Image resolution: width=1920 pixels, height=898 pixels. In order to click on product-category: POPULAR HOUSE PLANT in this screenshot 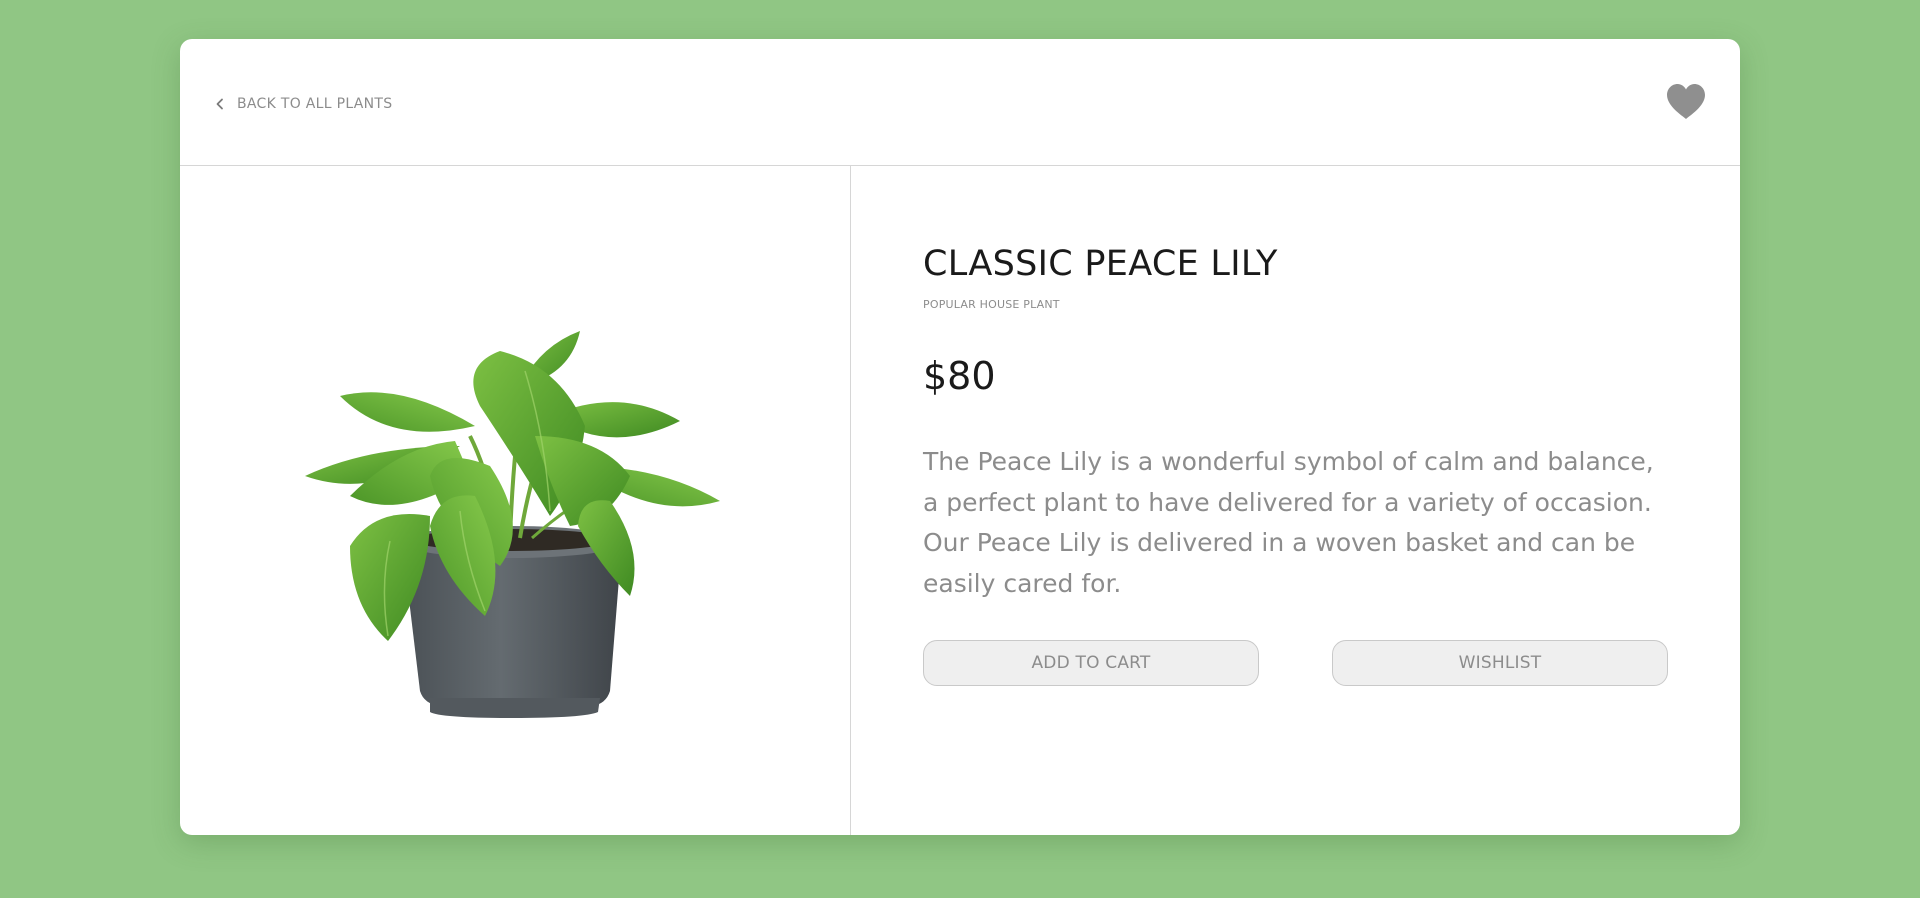, I will do `click(991, 304)`.